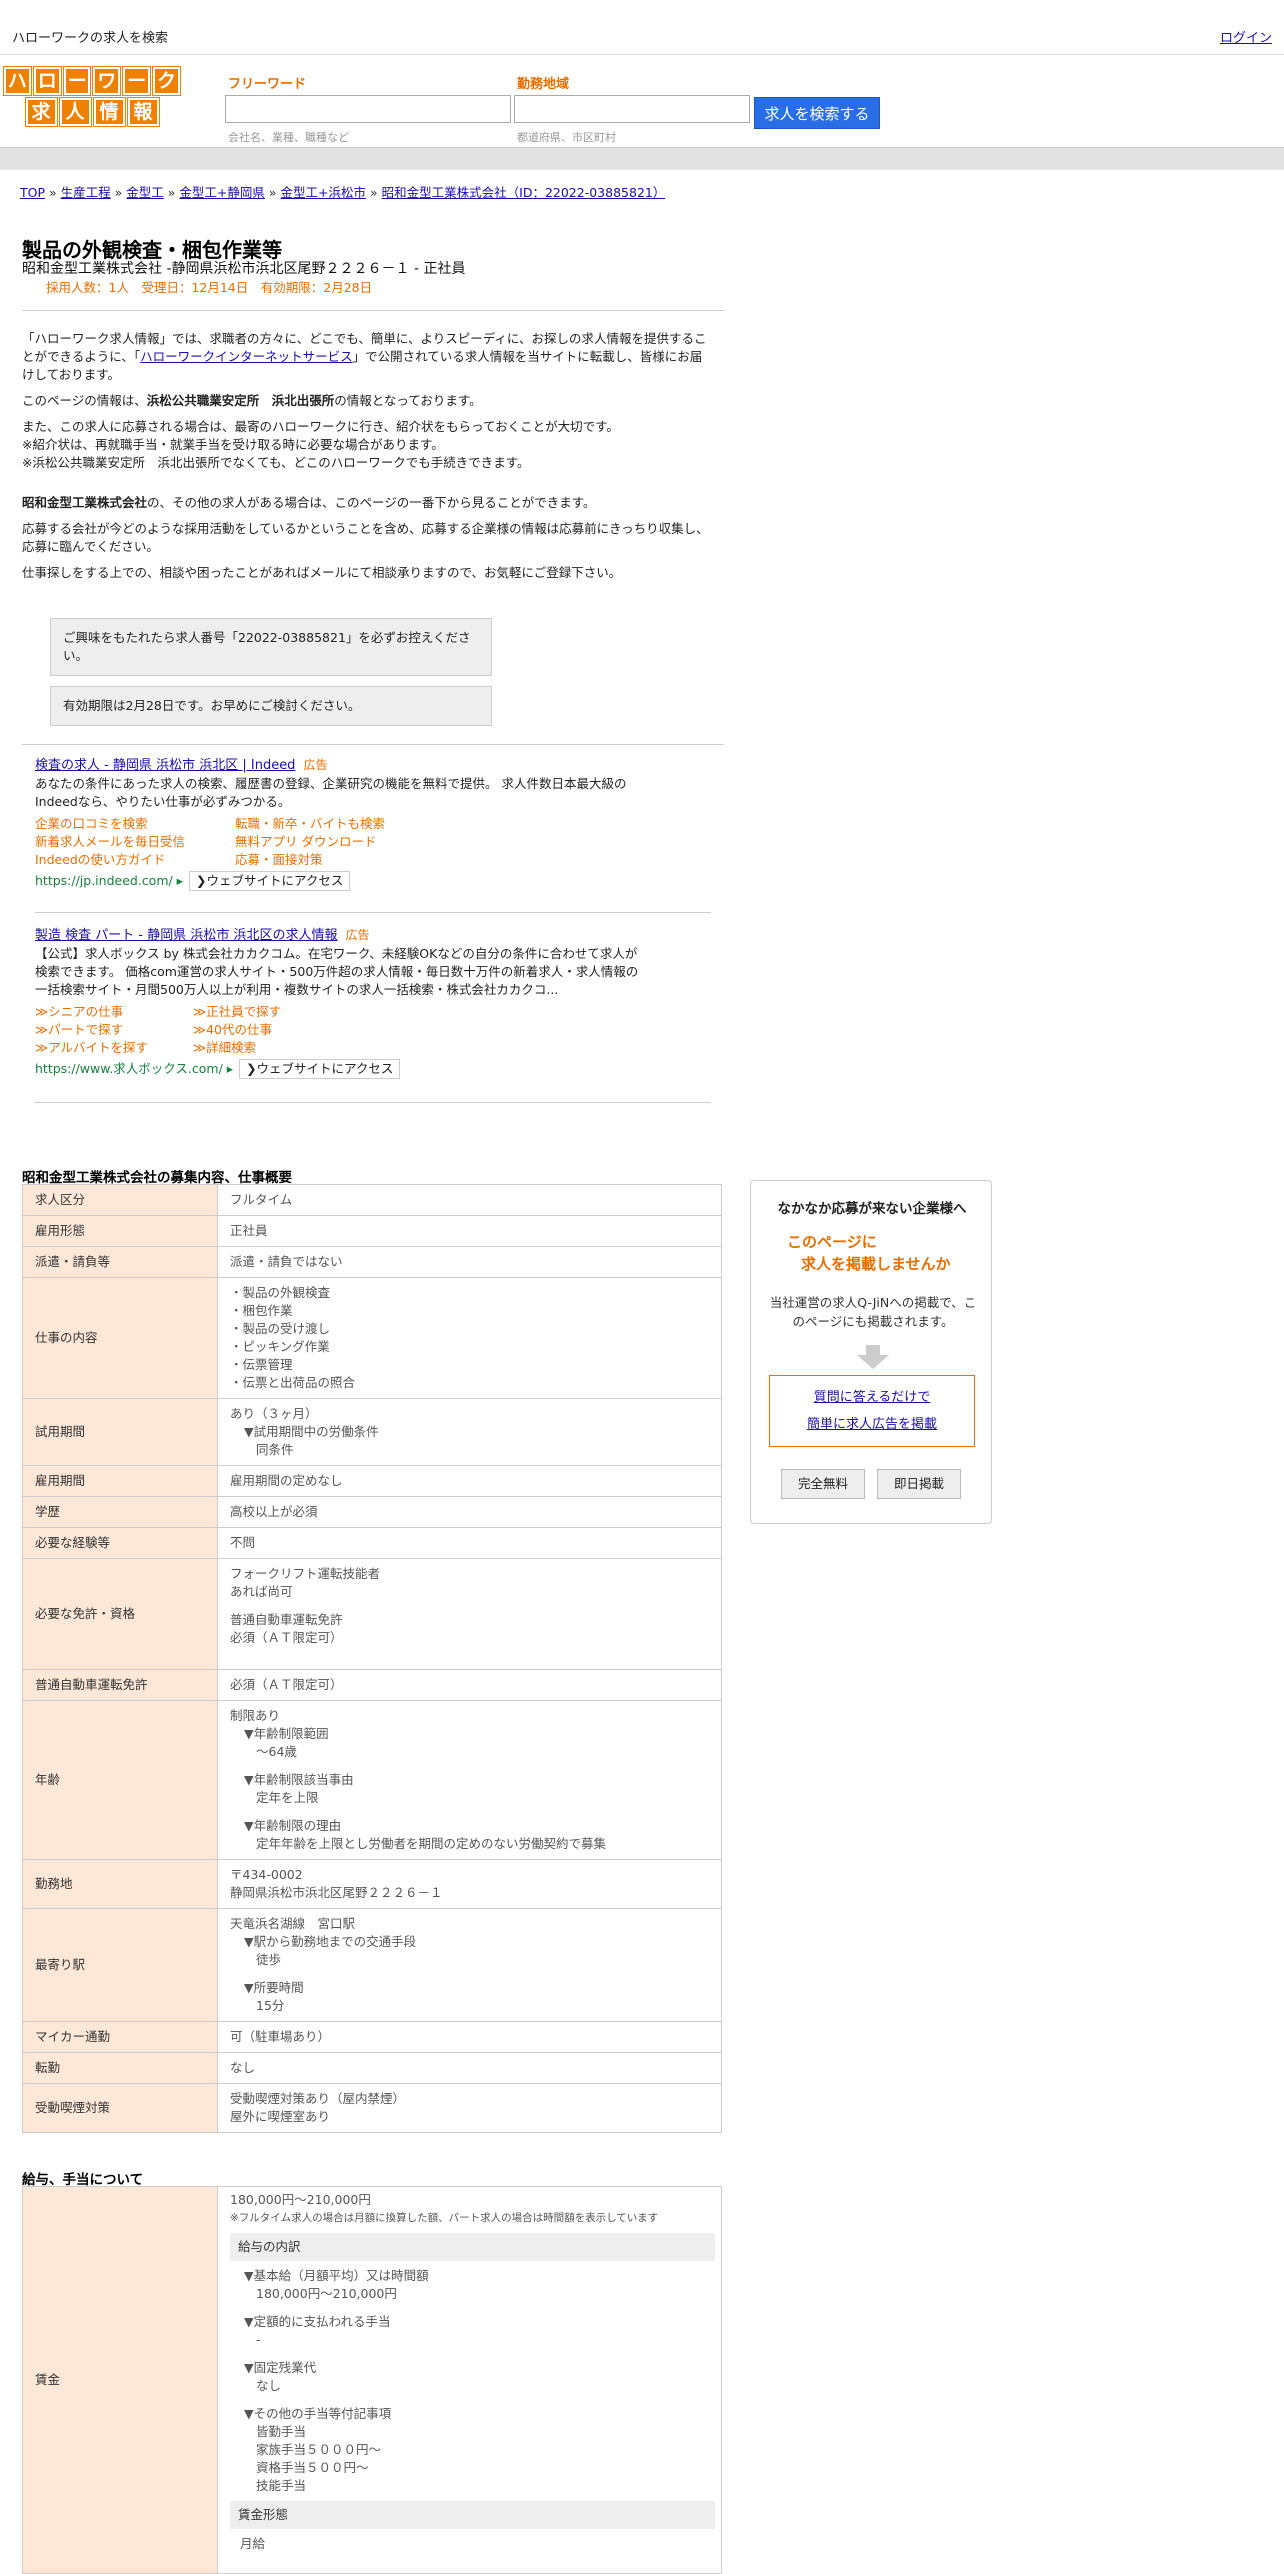  I want to click on value-line: 定年を上限, so click(287, 1797).